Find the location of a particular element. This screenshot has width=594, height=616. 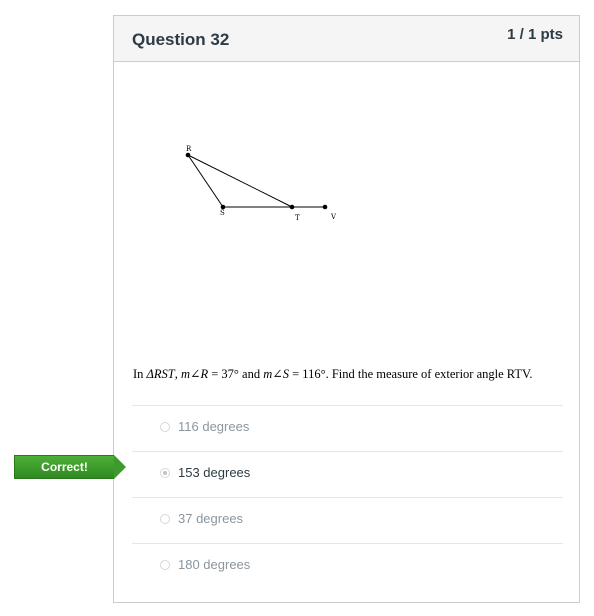

answer-label: 37 degrees is located at coordinates (211, 518).